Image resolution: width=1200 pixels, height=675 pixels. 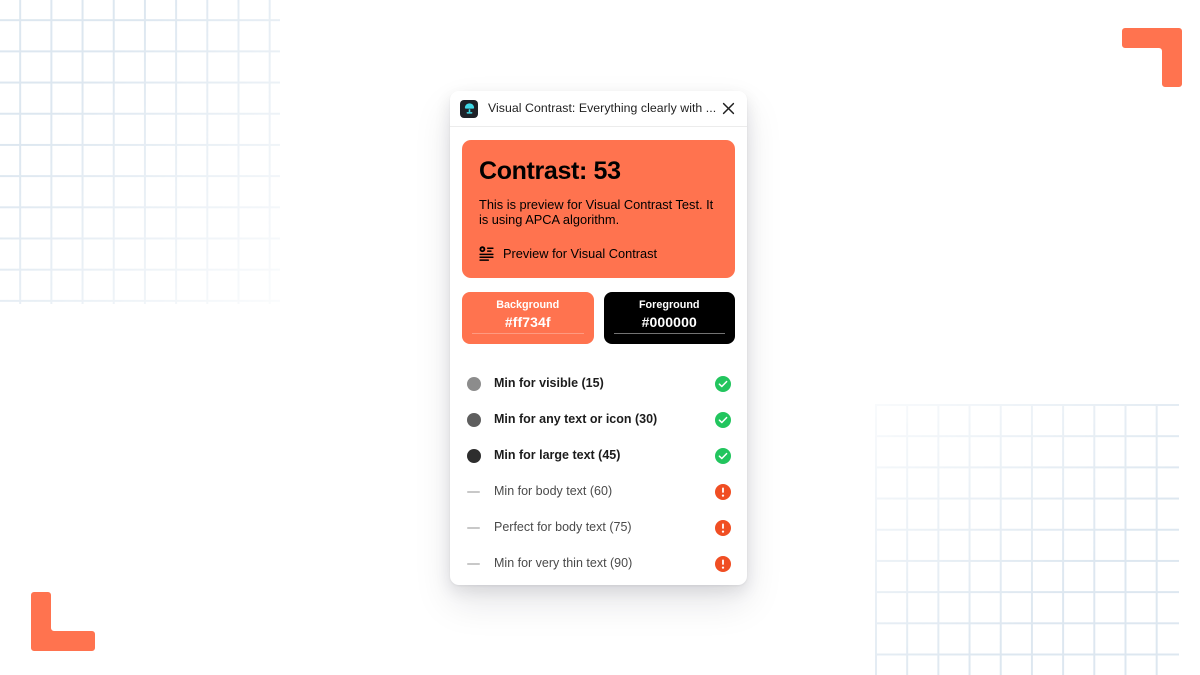 I want to click on decorative-bracket-top-right, so click(x=1152, y=57).